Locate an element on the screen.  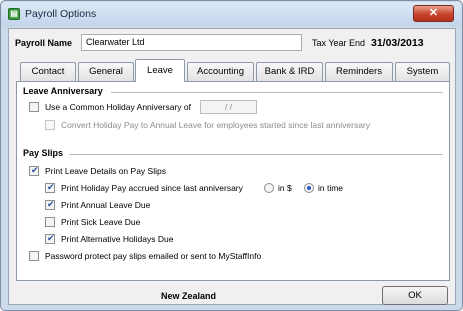
tab-leave: Leave is located at coordinates (160, 70).